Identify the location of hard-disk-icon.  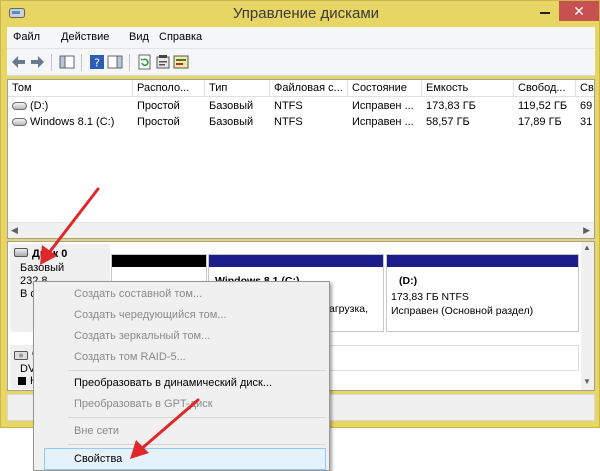
(21, 252).